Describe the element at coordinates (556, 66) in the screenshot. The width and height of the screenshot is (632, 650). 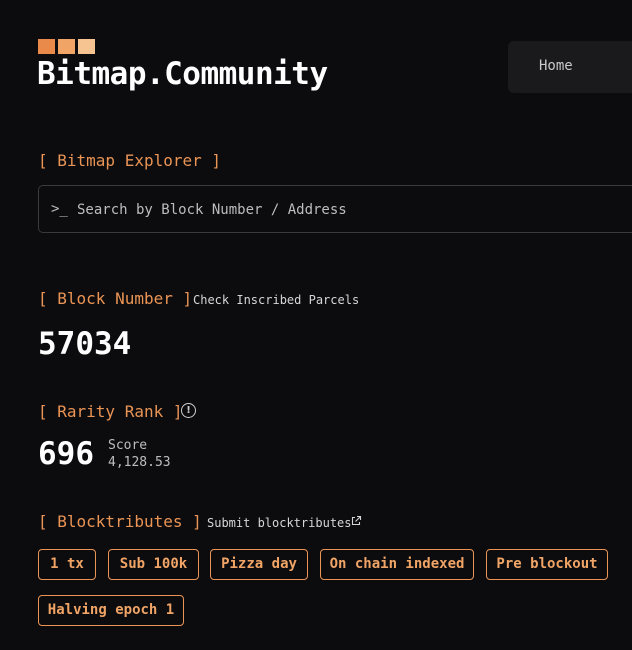
I see `nav-item-home: Home` at that location.